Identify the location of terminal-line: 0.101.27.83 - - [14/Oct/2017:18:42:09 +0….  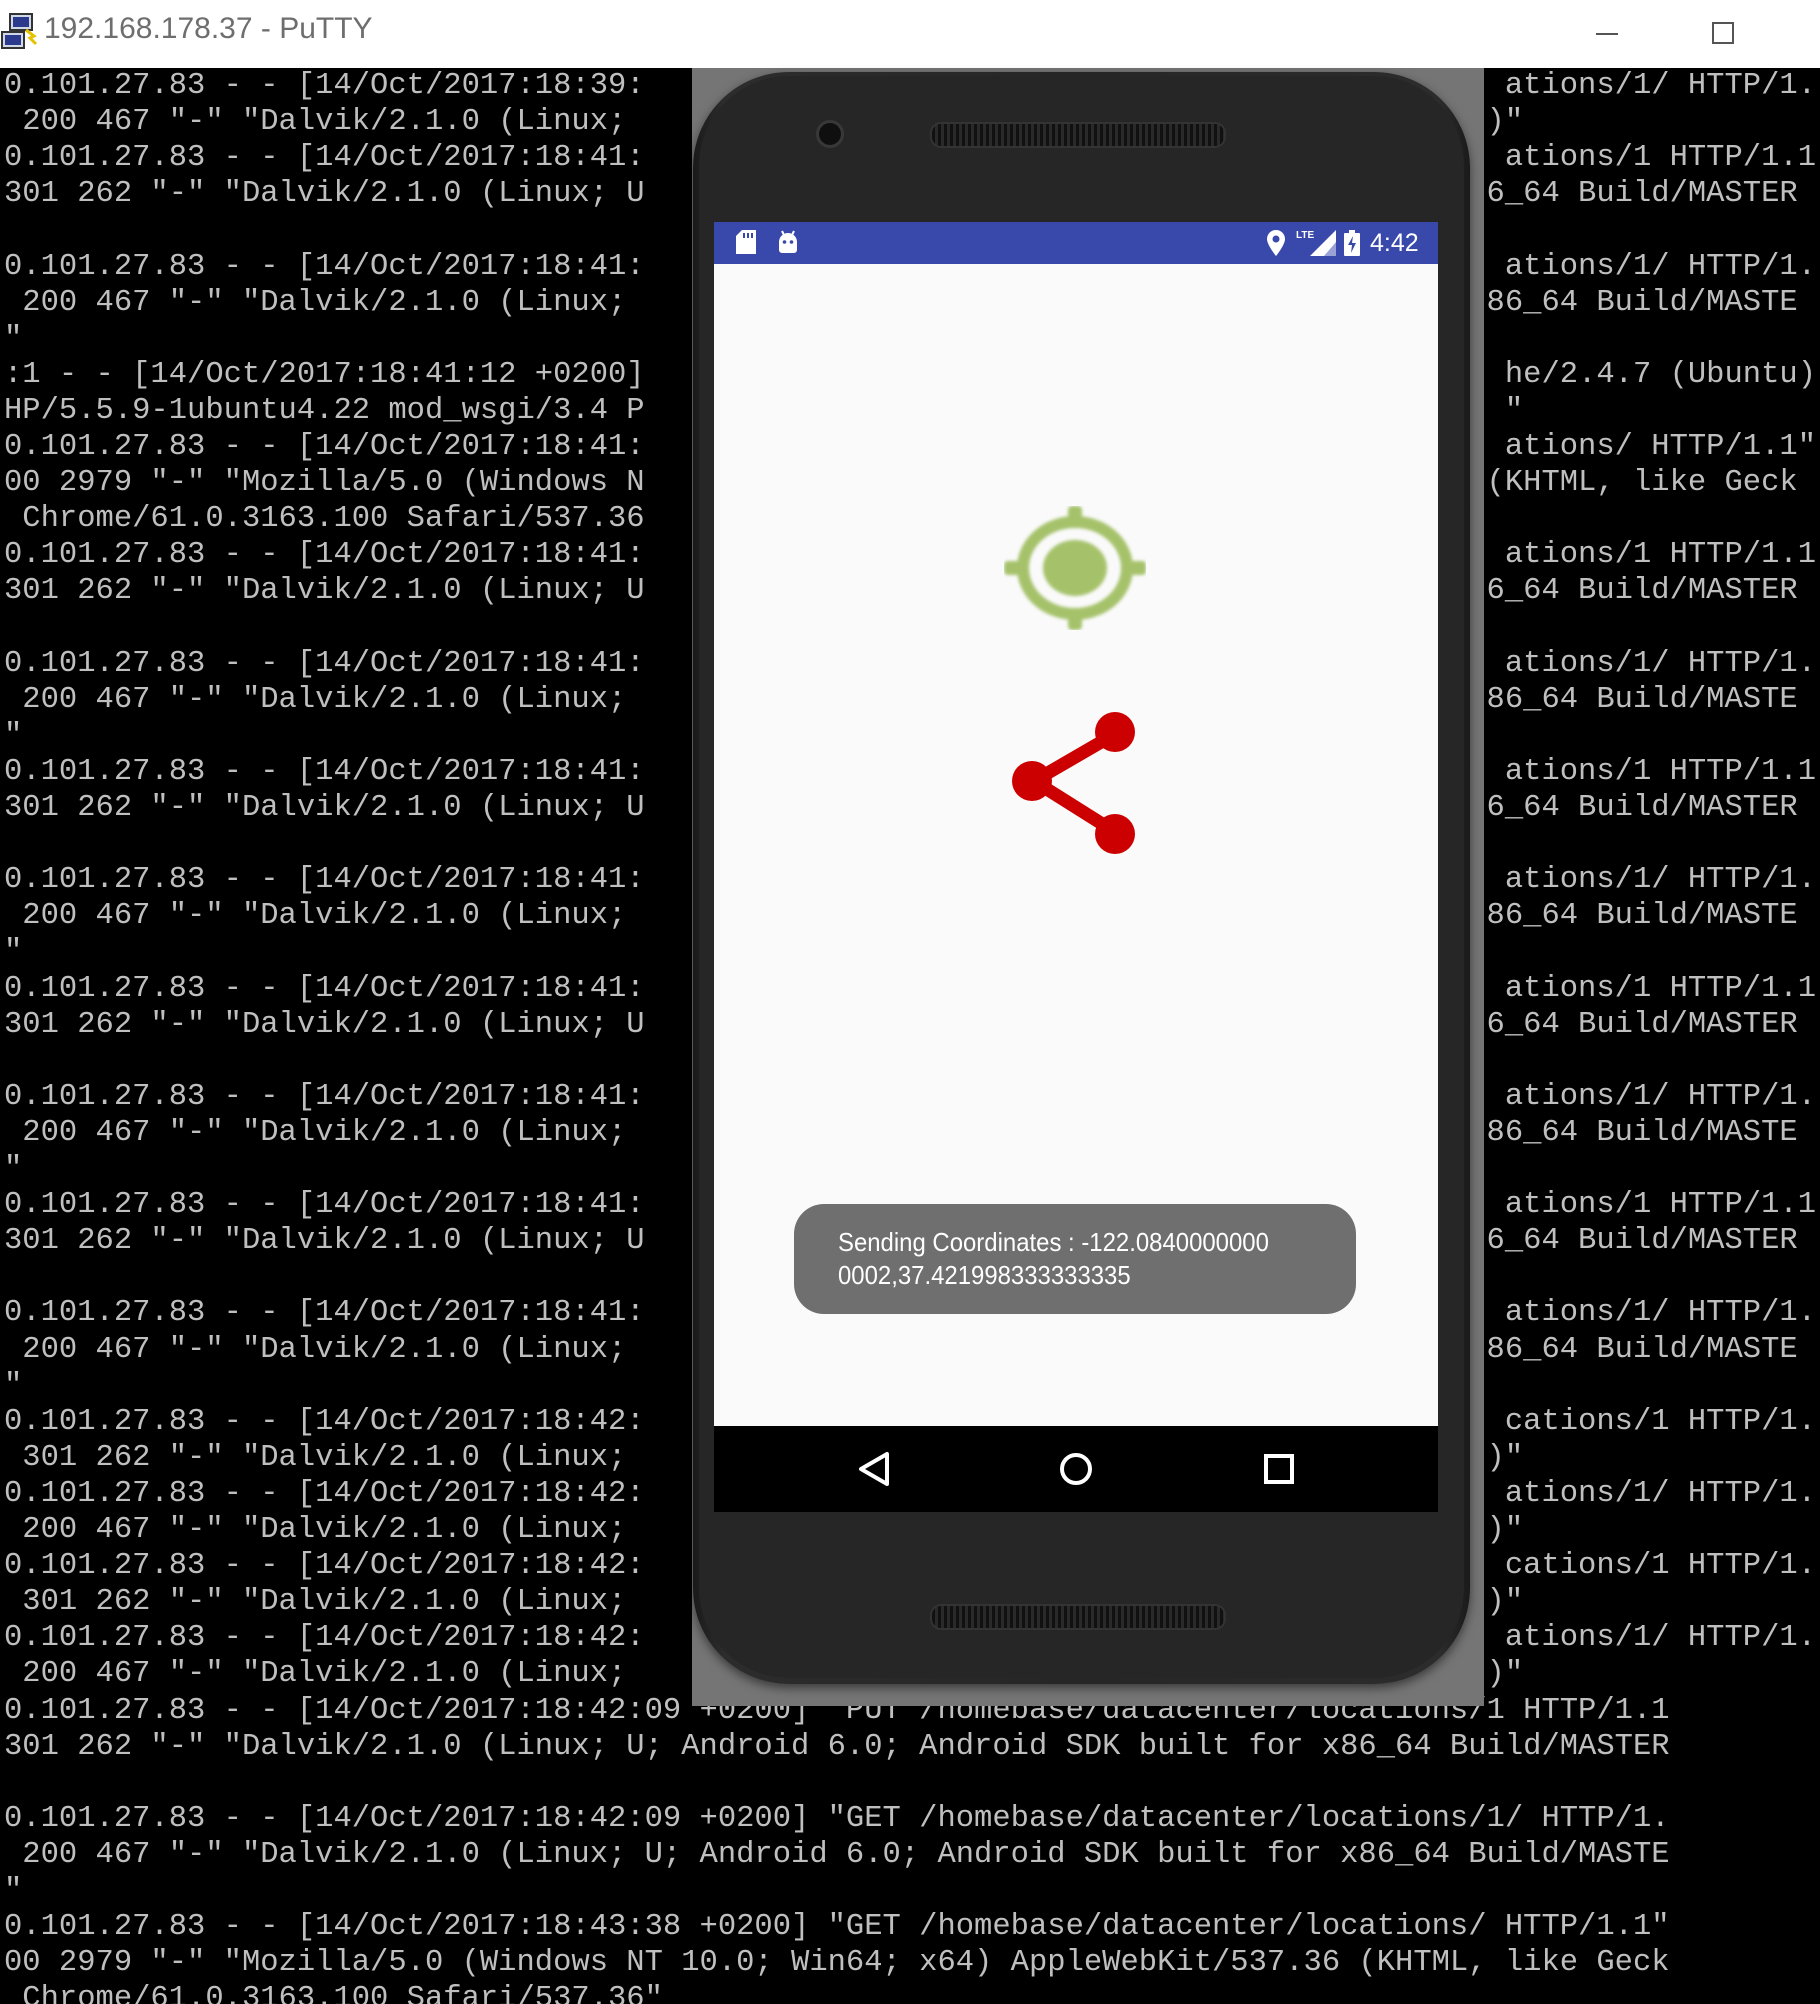
(837, 1818).